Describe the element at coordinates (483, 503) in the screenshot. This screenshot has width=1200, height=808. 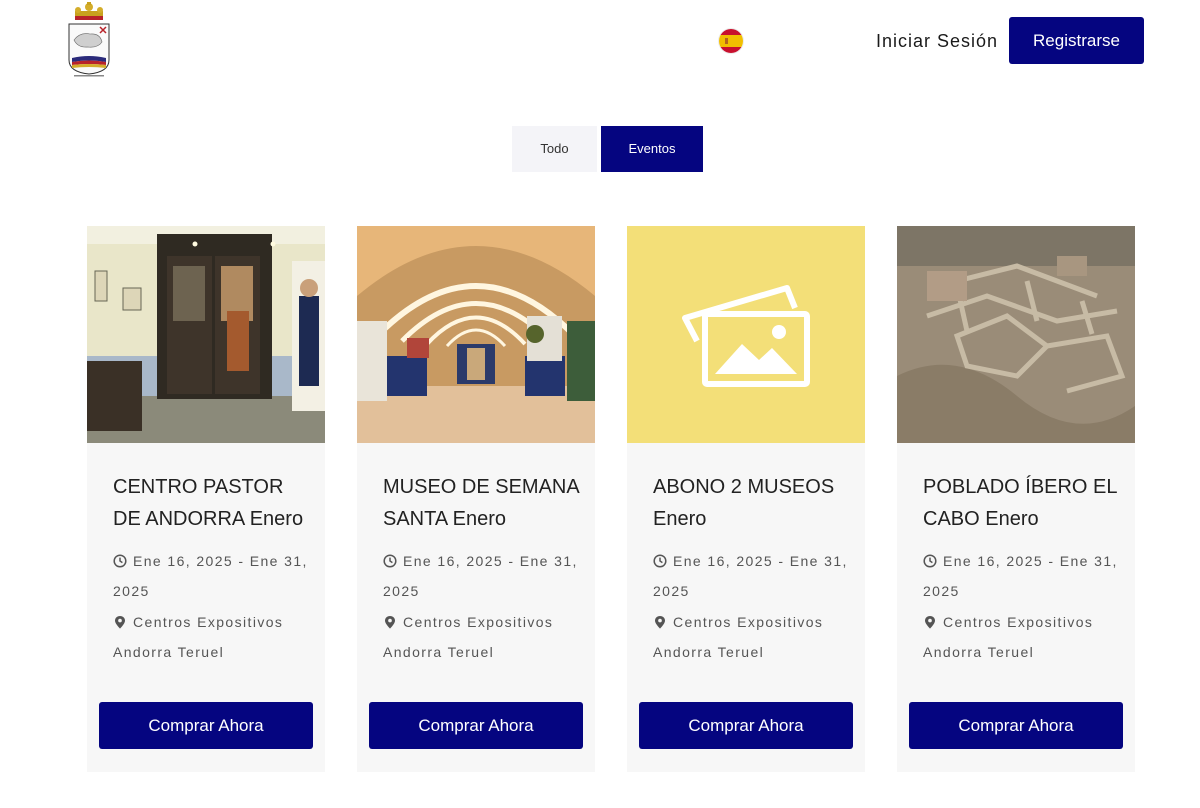
I see `event-title: MUSEO DE SEMANA SANTA Enero` at that location.